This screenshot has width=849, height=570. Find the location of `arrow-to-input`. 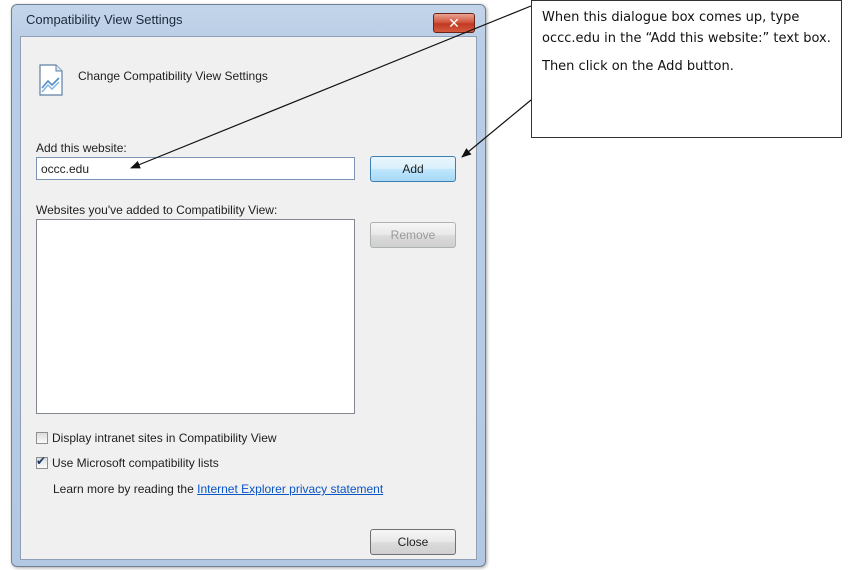

arrow-to-input is located at coordinates (331, 87).